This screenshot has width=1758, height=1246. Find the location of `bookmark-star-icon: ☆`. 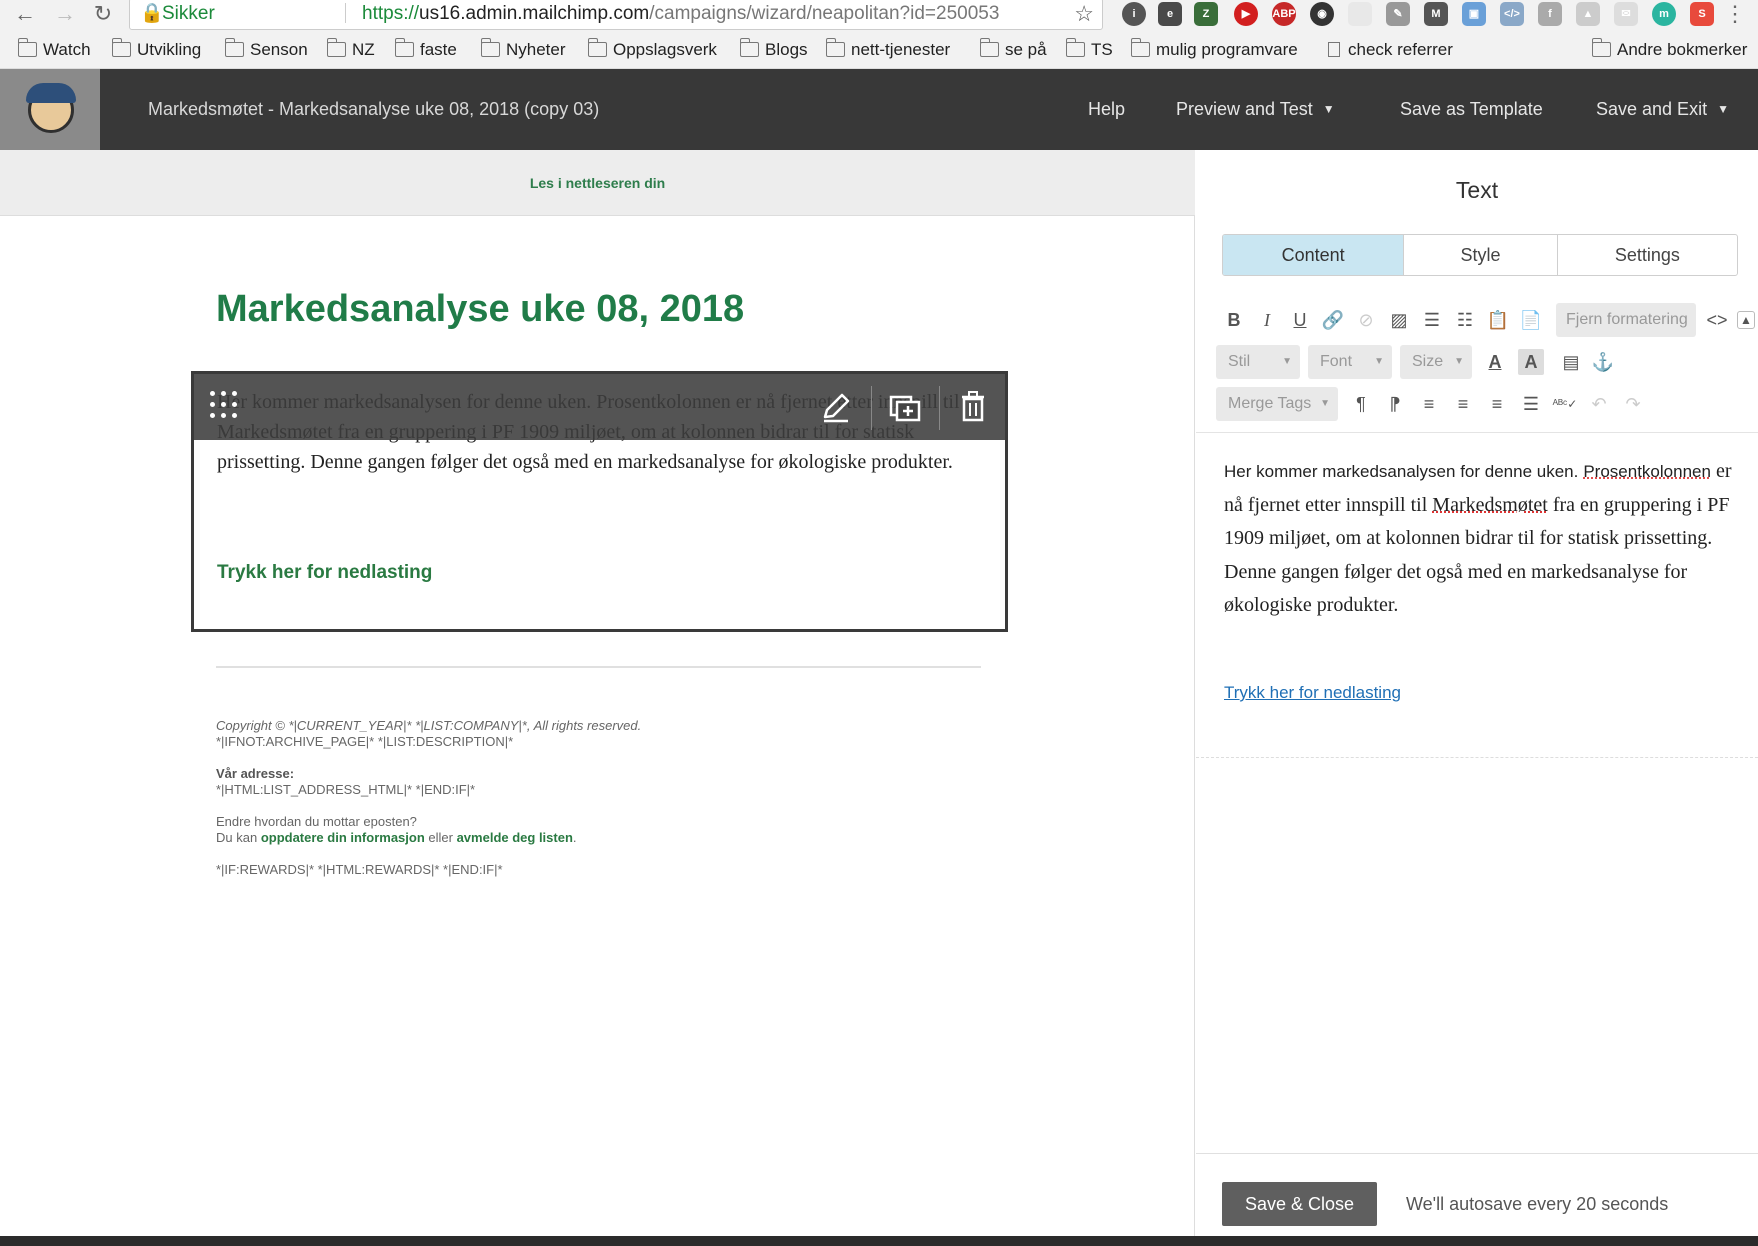

bookmark-star-icon: ☆ is located at coordinates (1084, 14).